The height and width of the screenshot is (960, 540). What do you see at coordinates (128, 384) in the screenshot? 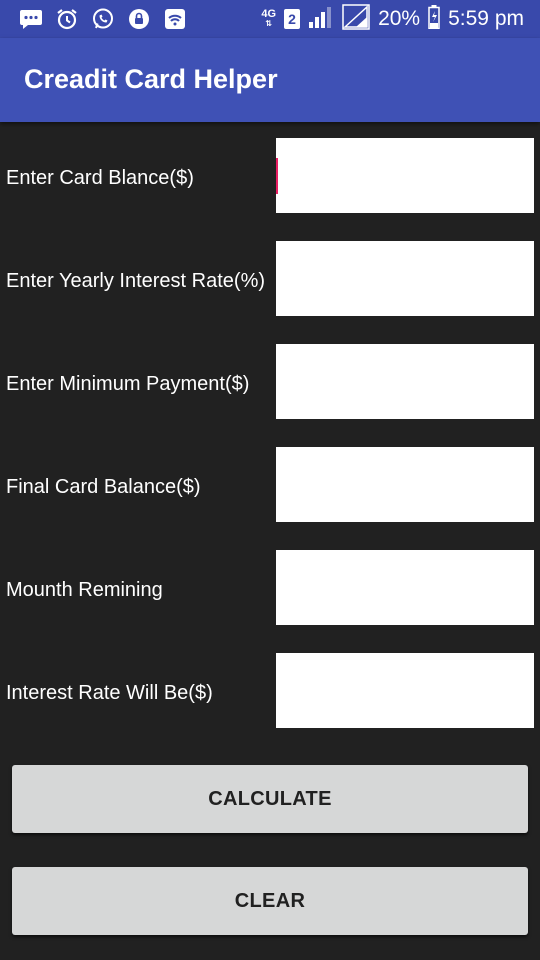
I see `minimum-payment-label: Enter Minimum Payment($)` at bounding box center [128, 384].